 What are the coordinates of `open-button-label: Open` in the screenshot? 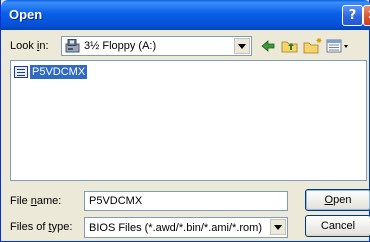 It's located at (338, 200).